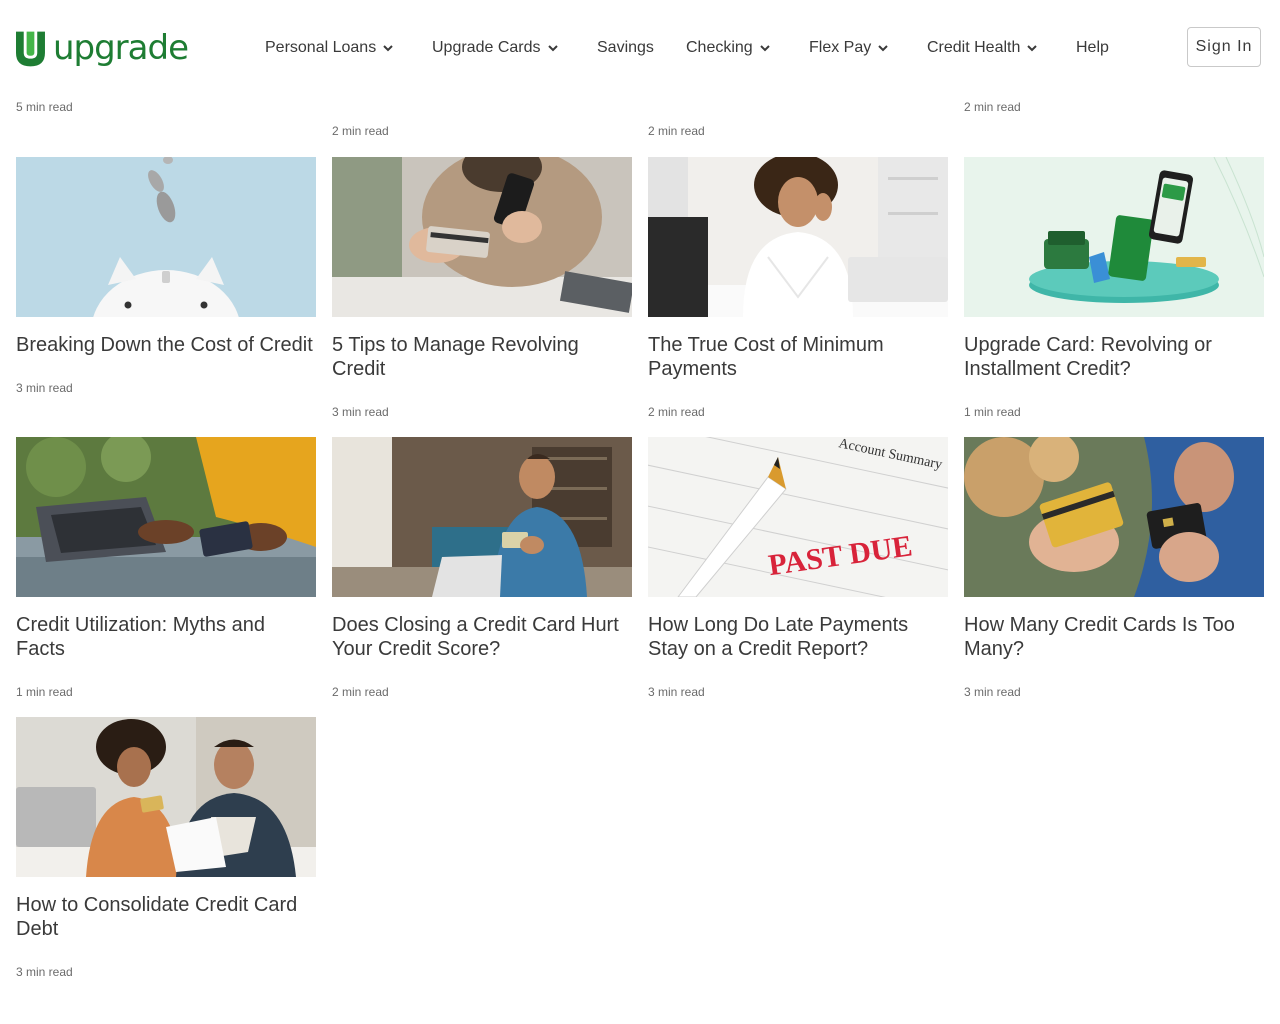 The width and height of the screenshot is (1280, 1024). I want to click on nav-label: Help, so click(1092, 47).